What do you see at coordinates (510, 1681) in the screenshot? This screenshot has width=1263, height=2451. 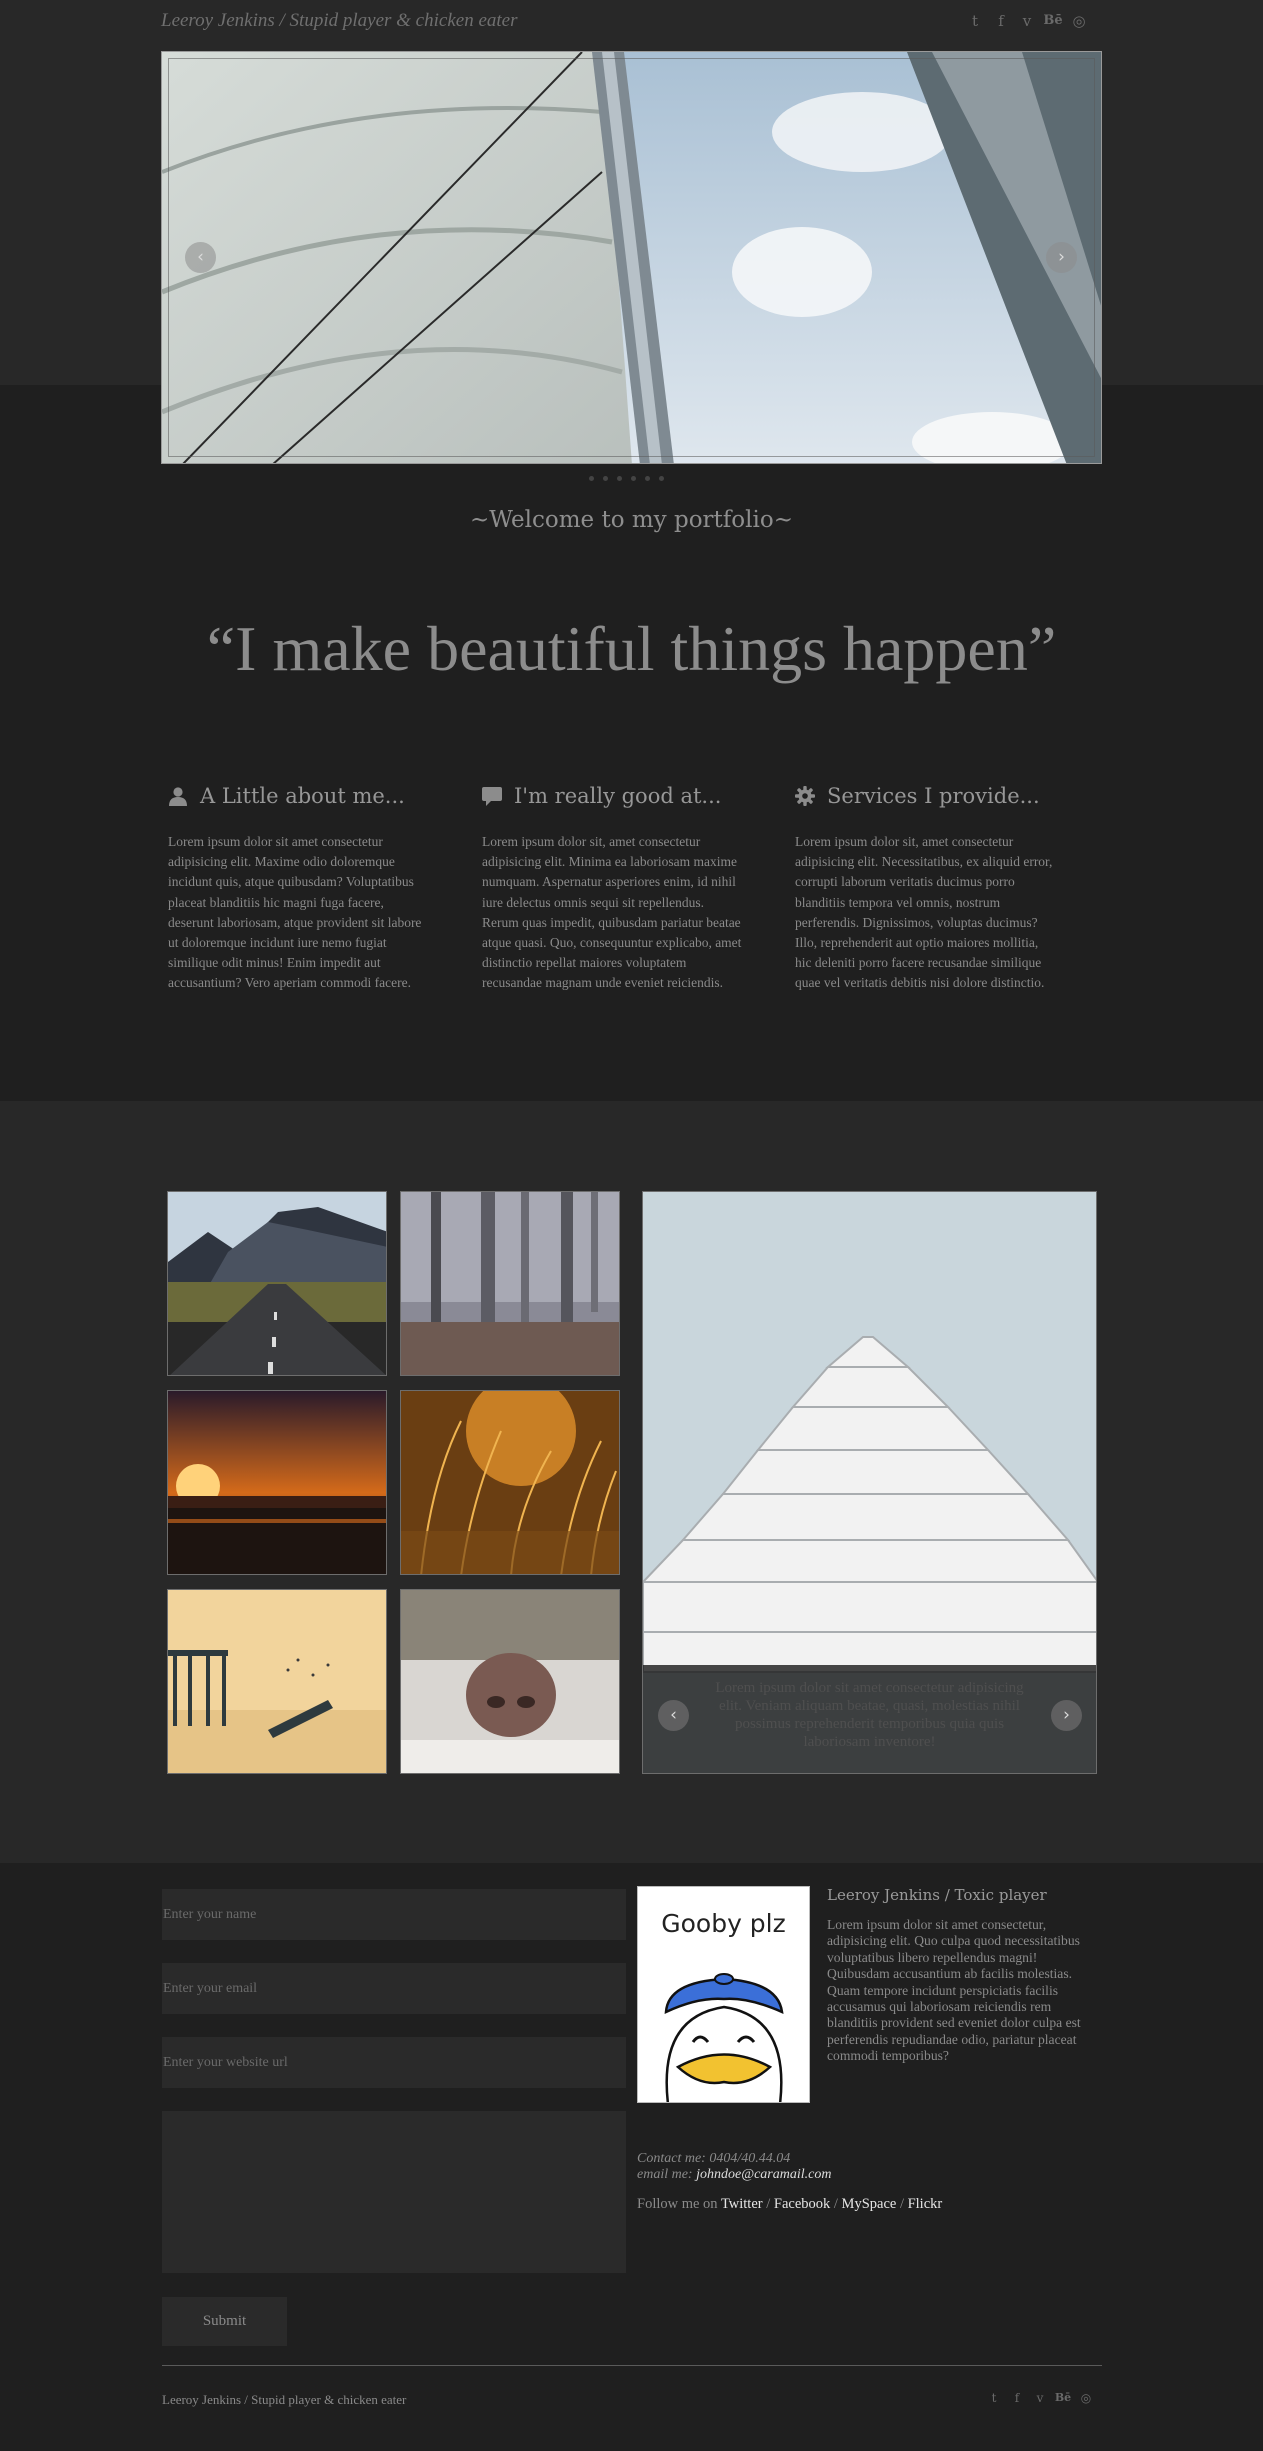 I see `gallery-thumb-cat-nose` at bounding box center [510, 1681].